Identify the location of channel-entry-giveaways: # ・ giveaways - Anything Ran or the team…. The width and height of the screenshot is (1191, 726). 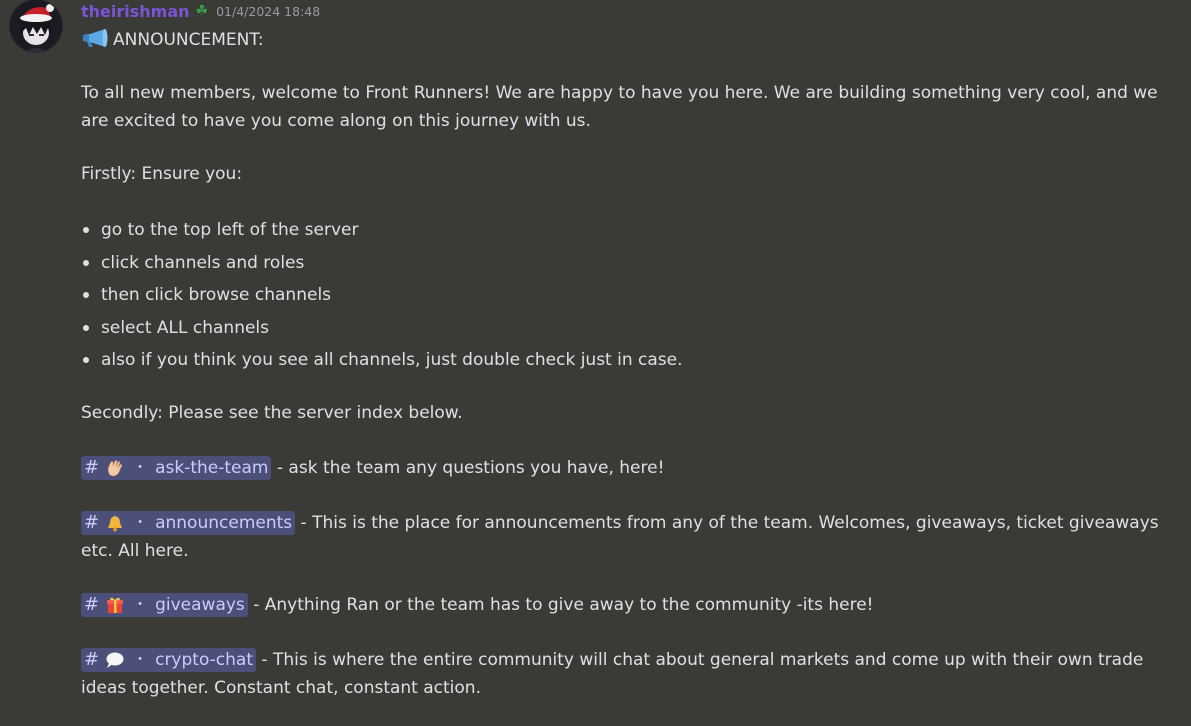
(621, 605).